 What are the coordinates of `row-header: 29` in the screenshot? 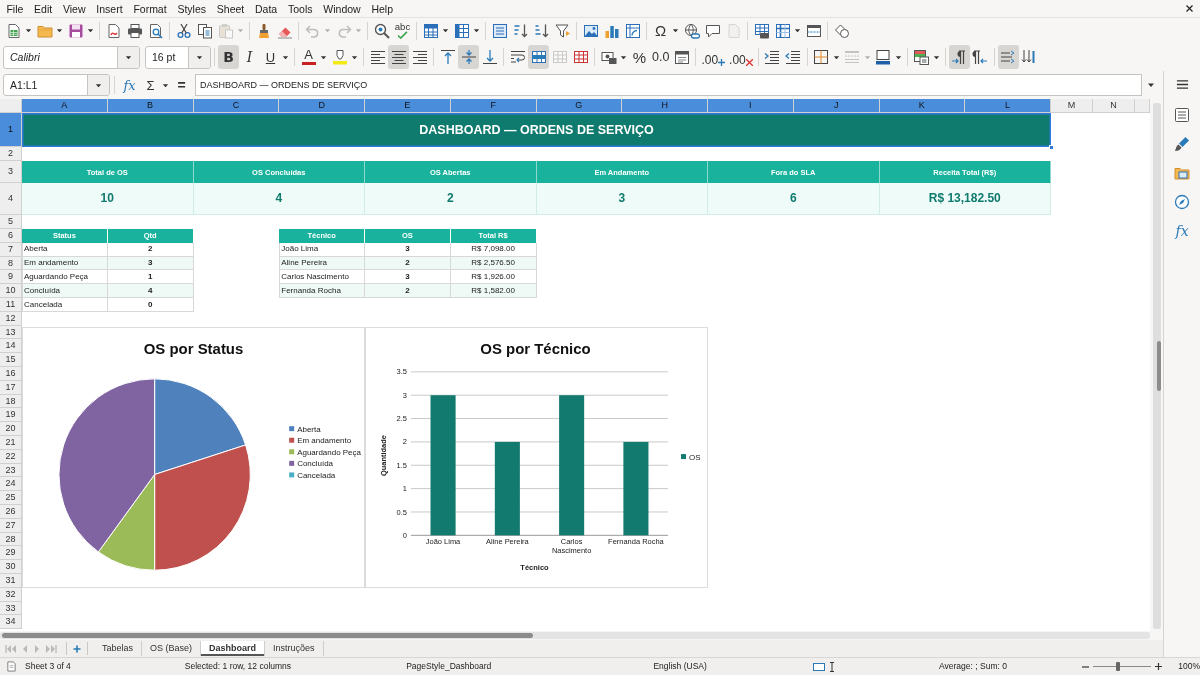 It's located at (11, 553).